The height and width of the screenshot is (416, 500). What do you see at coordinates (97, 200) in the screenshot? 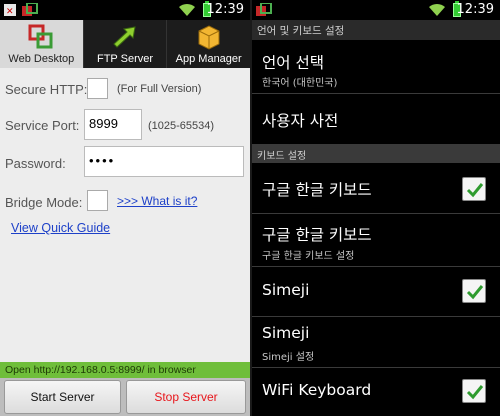
I see `bridge-mode-checkbox` at bounding box center [97, 200].